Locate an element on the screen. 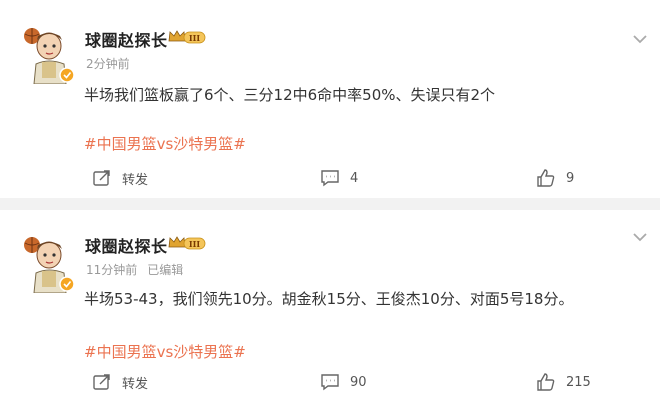 The image size is (660, 408). post-time: 11分钟前 is located at coordinates (111, 270).